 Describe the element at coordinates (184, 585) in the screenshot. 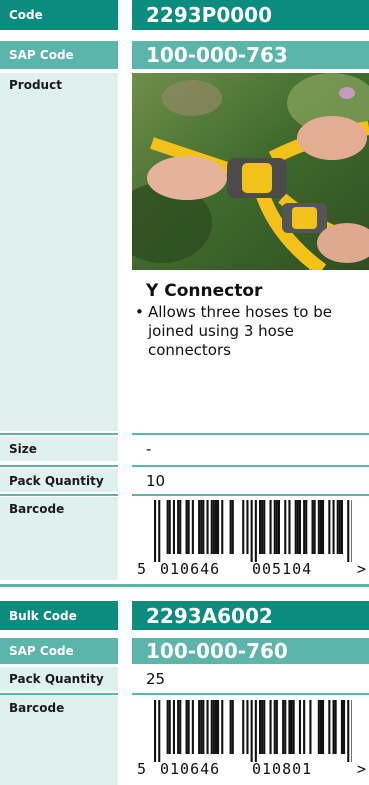

I see `section-separator` at that location.